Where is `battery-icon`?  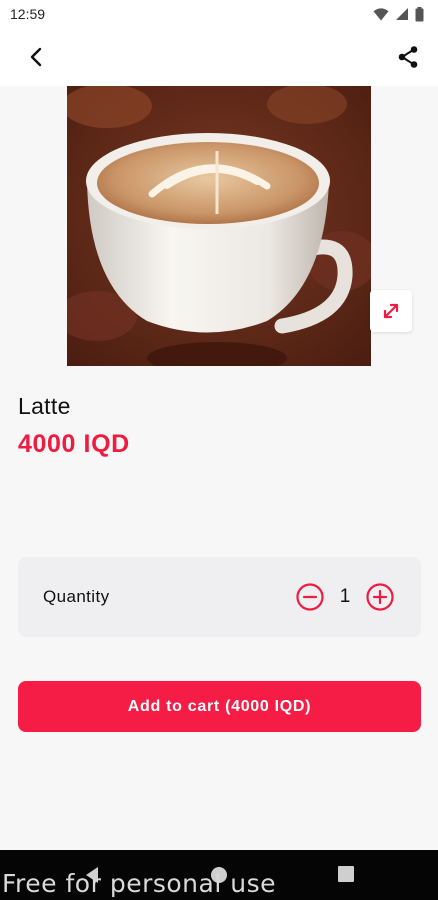
battery-icon is located at coordinates (419, 13).